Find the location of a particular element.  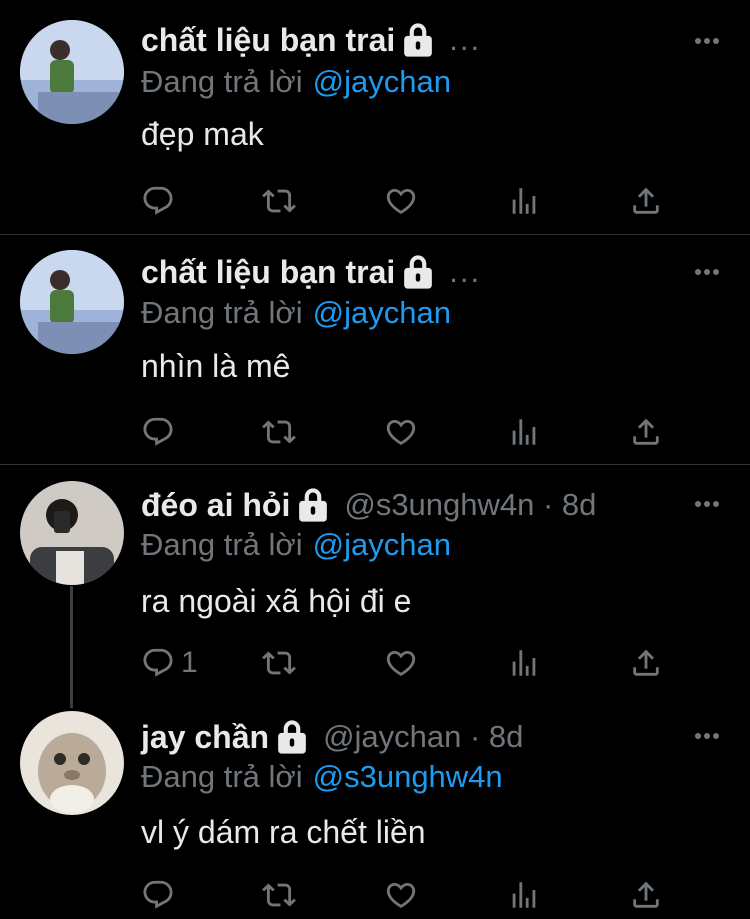

reply-button: 1 is located at coordinates (169, 663).